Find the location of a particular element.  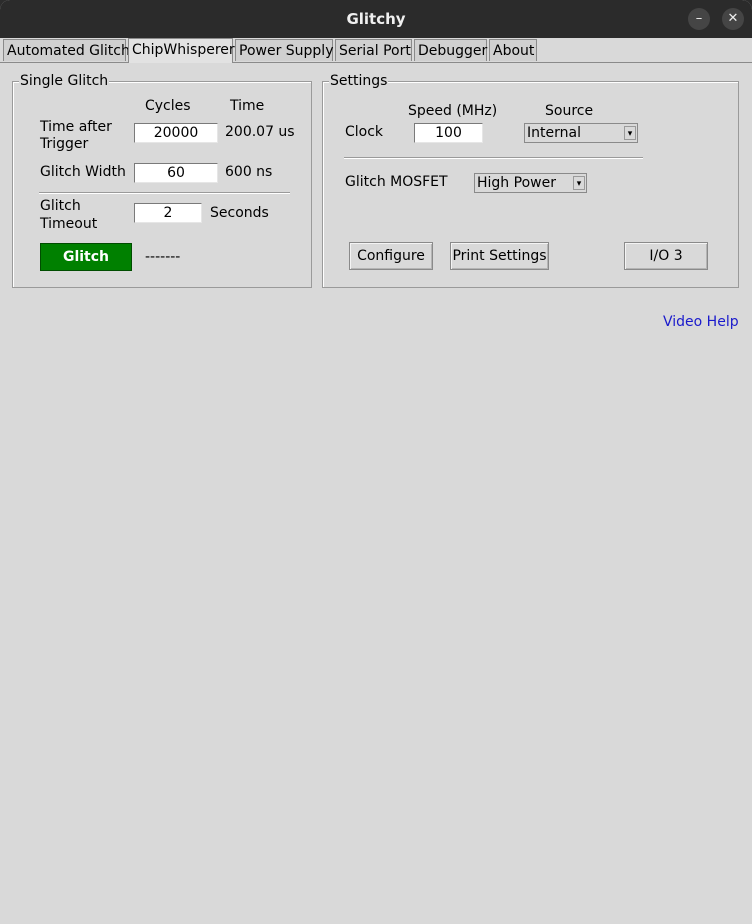

tab-chipwhisperer: ChipWhisperer is located at coordinates (181, 50).